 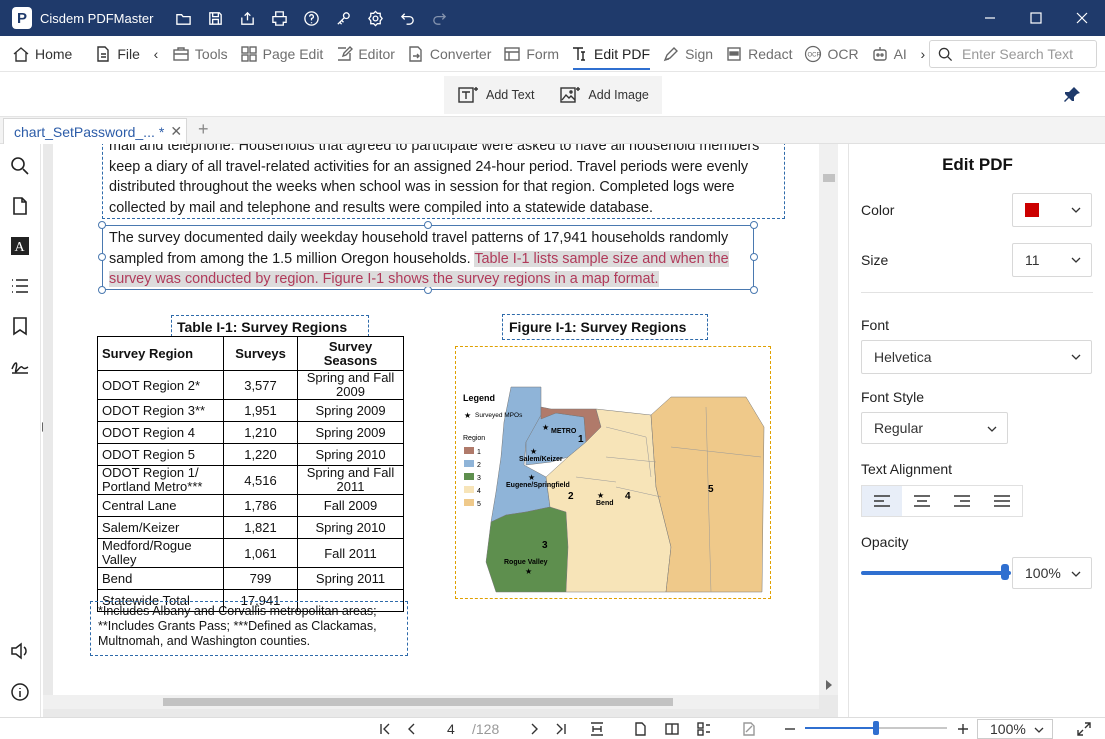 I want to click on first-page-icon, so click(x=385, y=729).